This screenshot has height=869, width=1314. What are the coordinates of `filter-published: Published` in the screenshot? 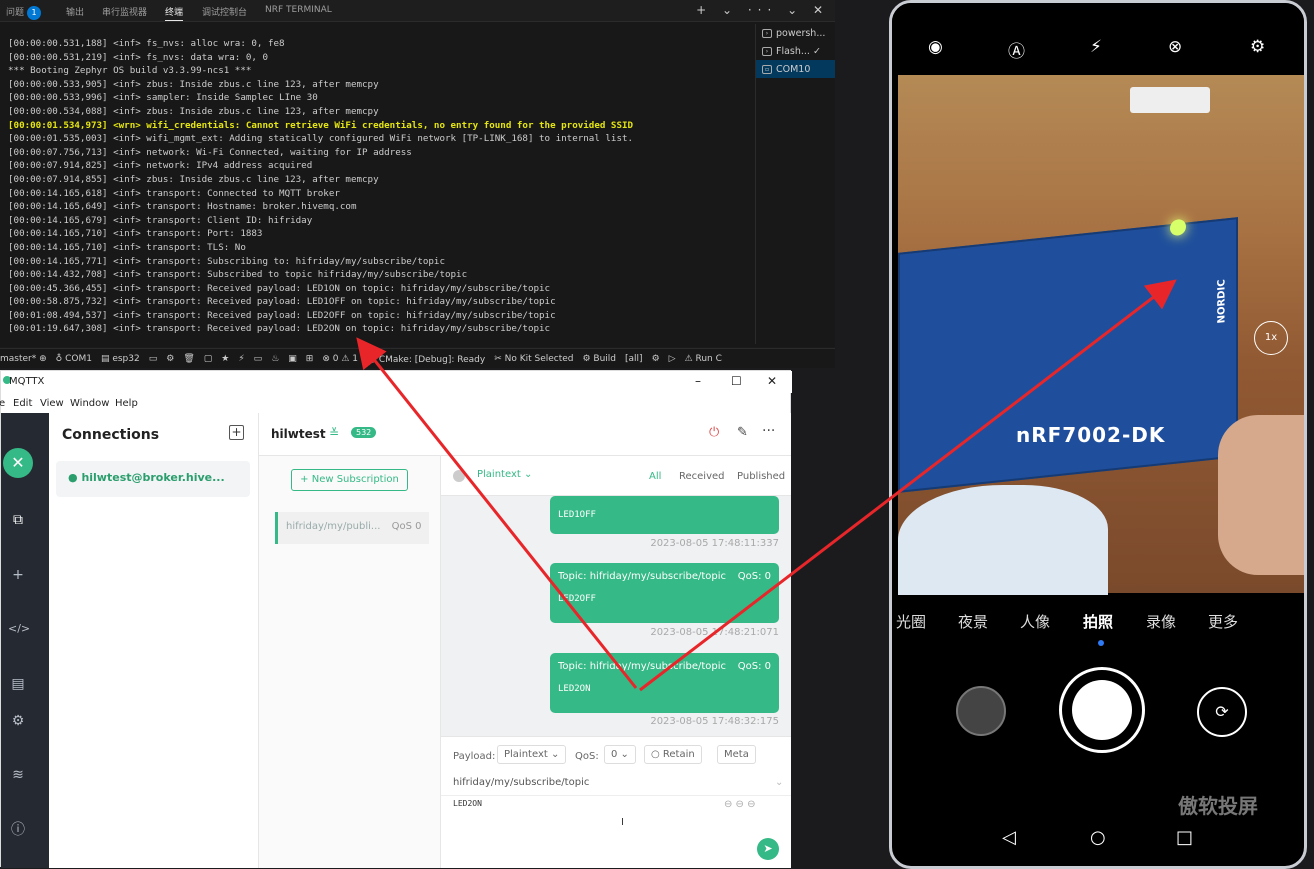 It's located at (761, 476).